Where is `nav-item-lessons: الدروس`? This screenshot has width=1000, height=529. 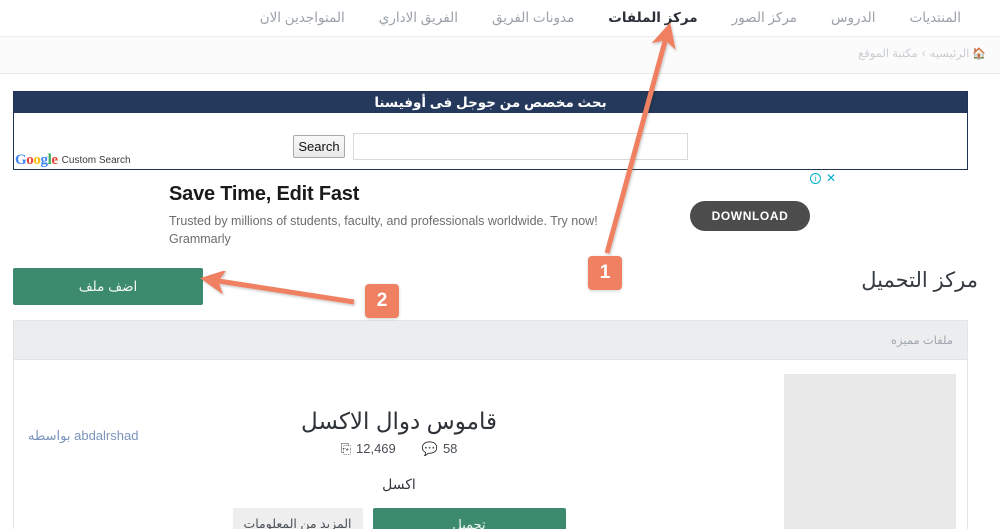
nav-item-lessons: الدروس is located at coordinates (853, 18).